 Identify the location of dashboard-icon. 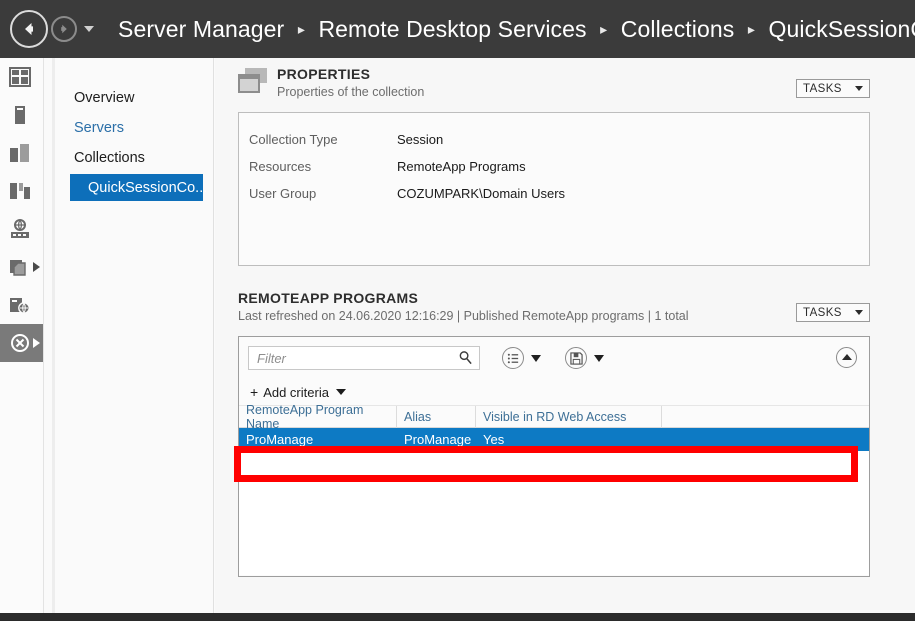
(20, 77).